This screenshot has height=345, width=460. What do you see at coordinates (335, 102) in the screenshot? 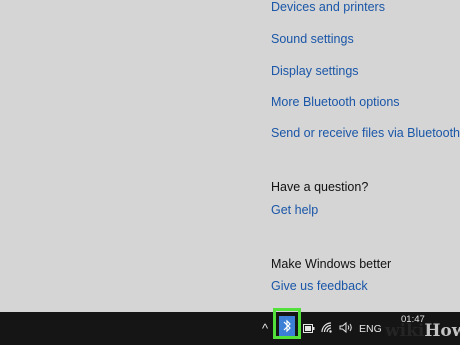
I see `link-more-bluetooth-options: More Bluetooth options` at bounding box center [335, 102].